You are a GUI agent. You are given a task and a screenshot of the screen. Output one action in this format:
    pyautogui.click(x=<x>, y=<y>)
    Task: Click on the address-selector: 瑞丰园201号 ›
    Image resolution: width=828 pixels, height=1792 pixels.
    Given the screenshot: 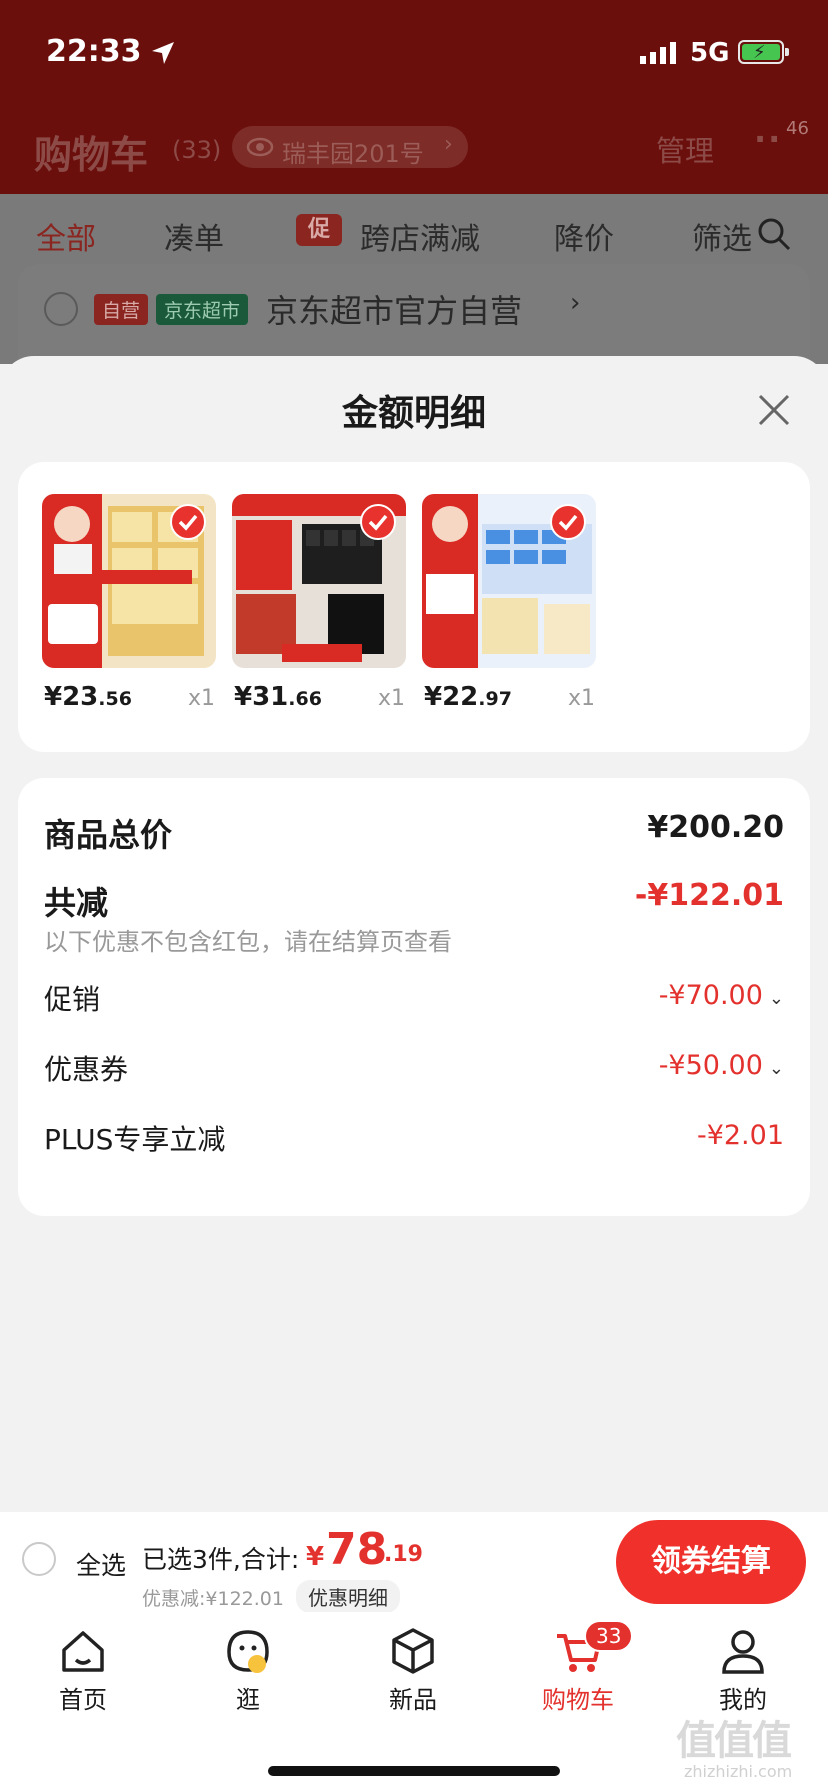 What is the action you would take?
    pyautogui.click(x=350, y=147)
    